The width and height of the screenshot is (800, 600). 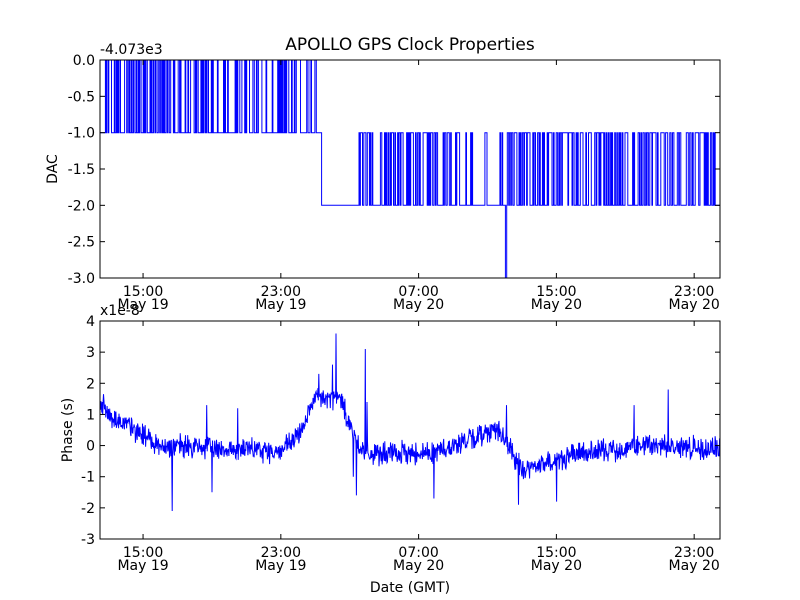 I want to click on dac-y-axis-label: DAC, so click(x=53, y=169).